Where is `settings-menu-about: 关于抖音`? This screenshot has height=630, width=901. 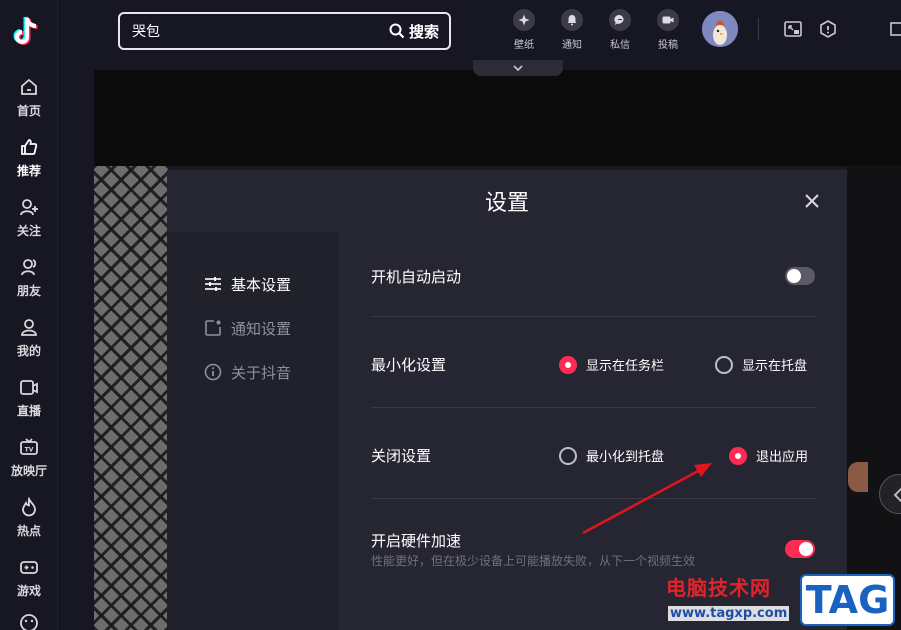 settings-menu-about: 关于抖音 is located at coordinates (247, 372).